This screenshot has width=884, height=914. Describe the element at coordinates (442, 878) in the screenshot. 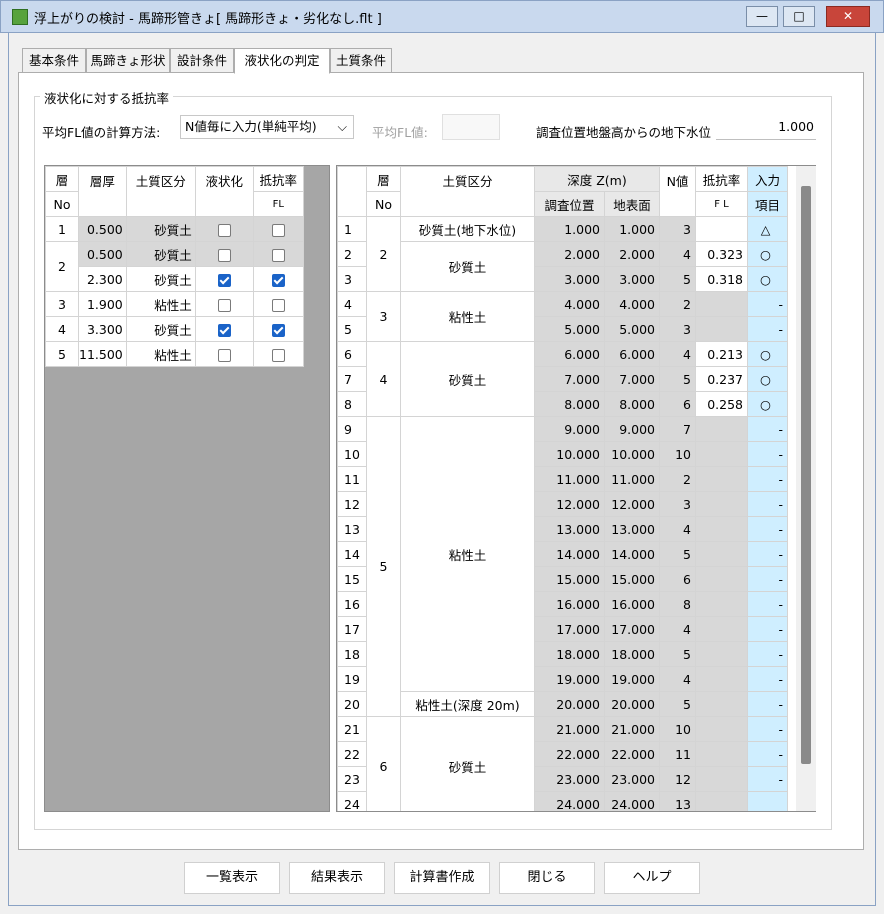

I see `report-button: 計算書作成` at that location.